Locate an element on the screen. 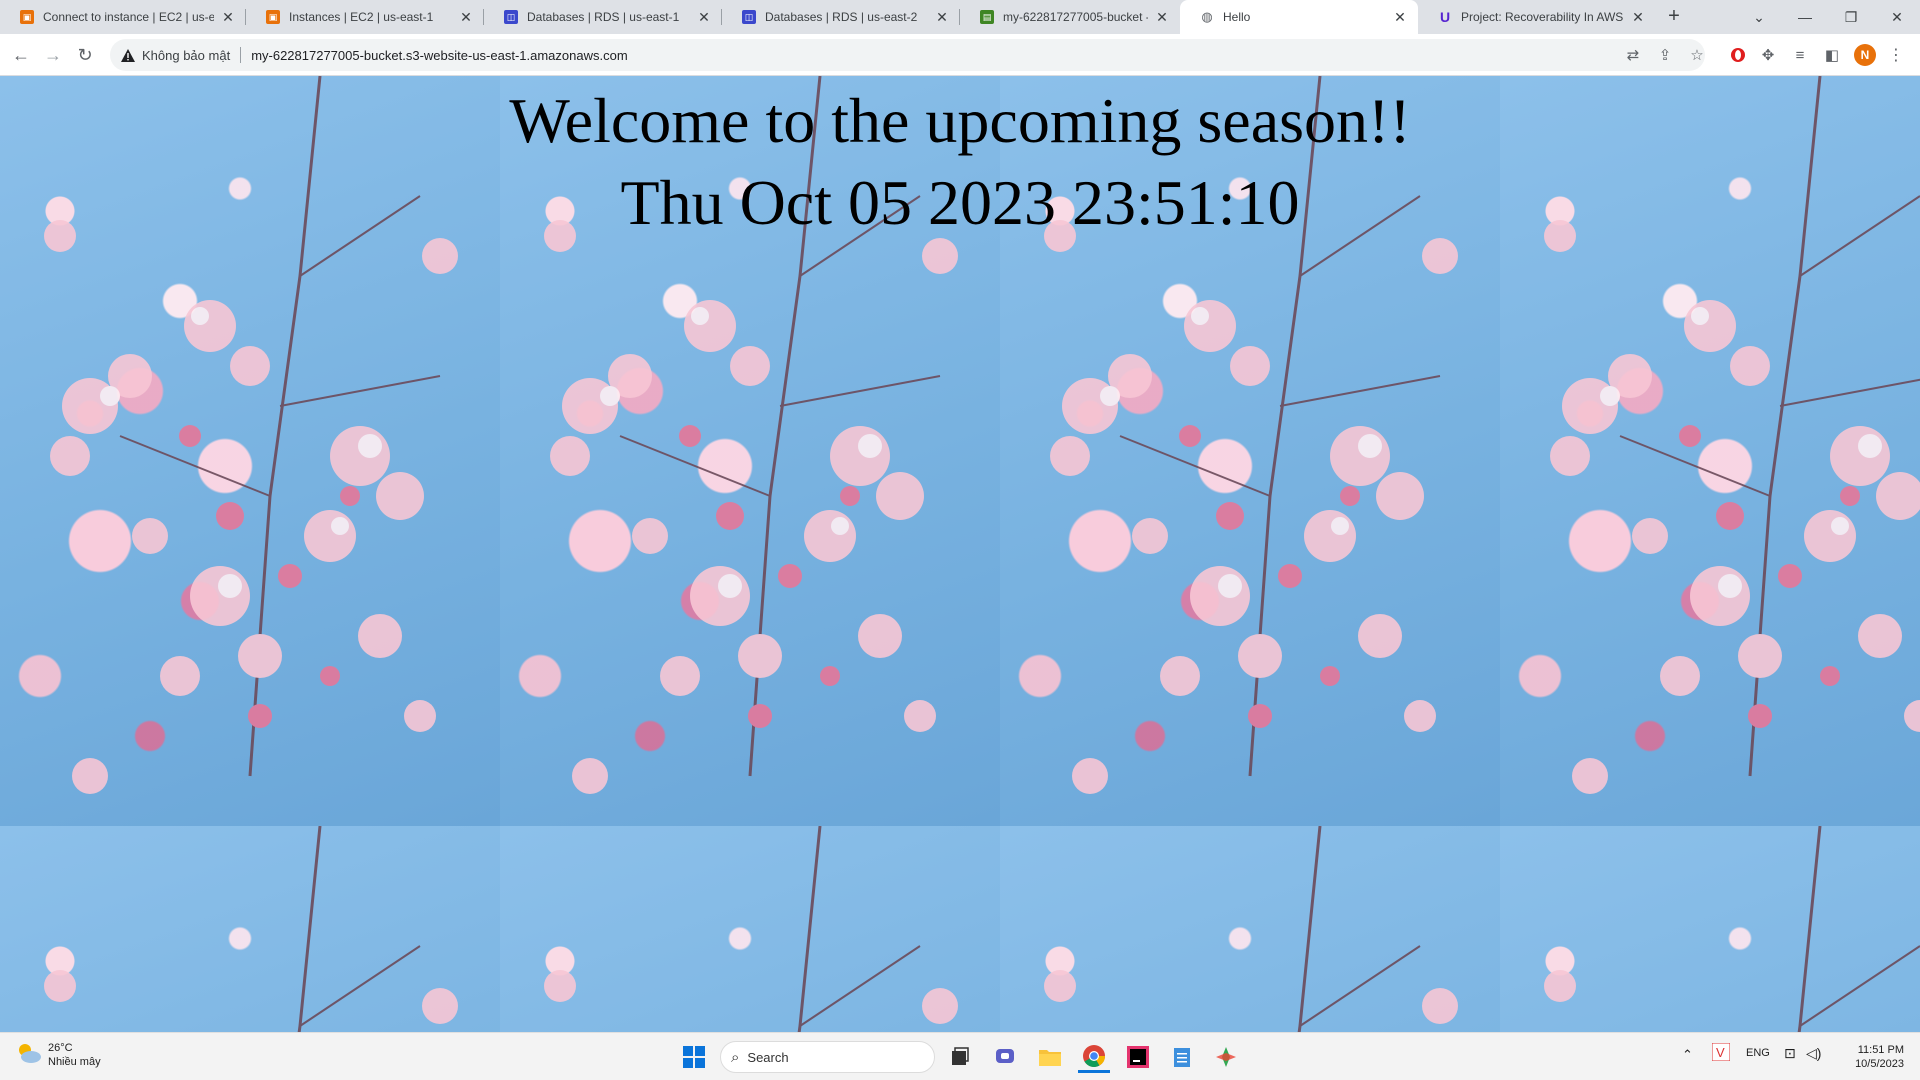 The width and height of the screenshot is (1920, 1080). partly-cloudy-icon is located at coordinates (29, 1055).